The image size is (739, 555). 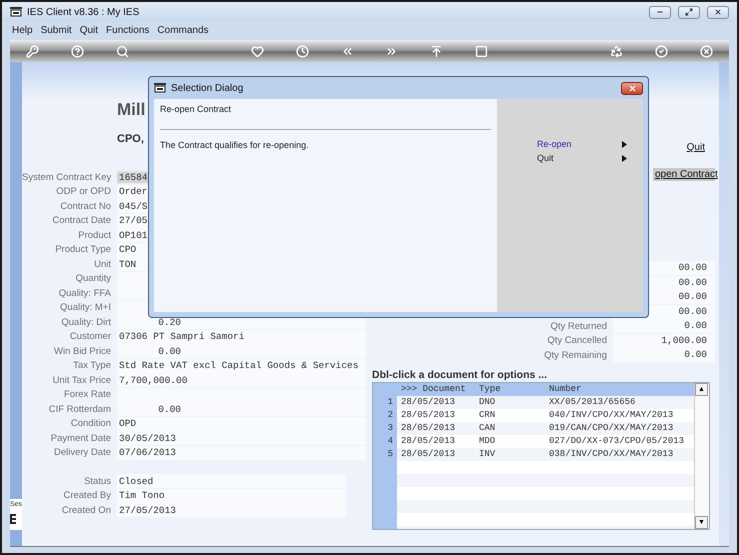 What do you see at coordinates (102, 264) in the screenshot?
I see `field-label: Unit` at bounding box center [102, 264].